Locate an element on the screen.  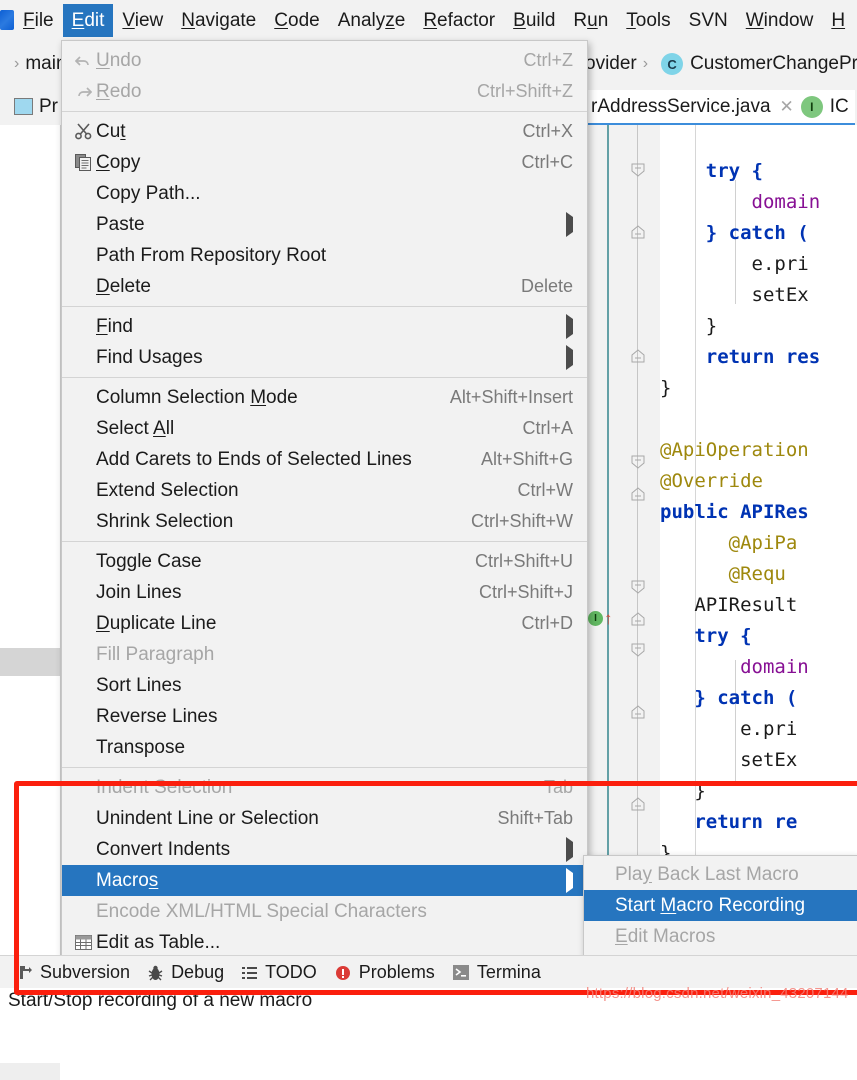
menu-analyze: Analyze is located at coordinates (372, 20).